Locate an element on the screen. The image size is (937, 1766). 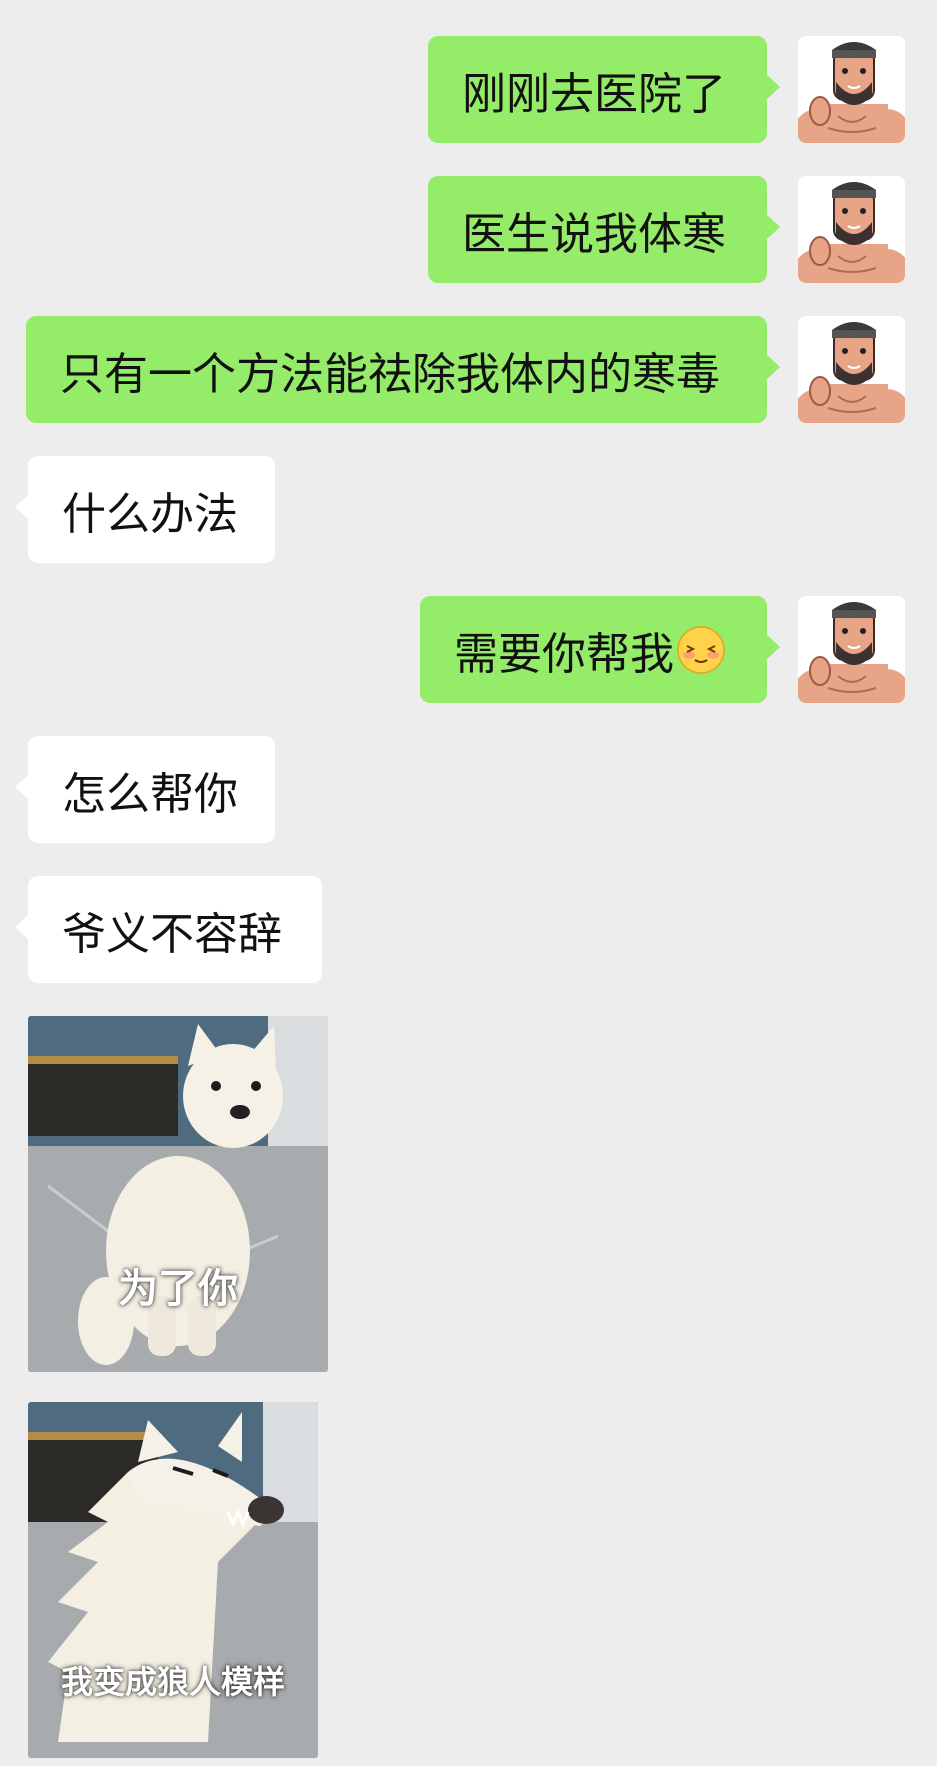
shy-smile-emoji-icon is located at coordinates (701, 649).